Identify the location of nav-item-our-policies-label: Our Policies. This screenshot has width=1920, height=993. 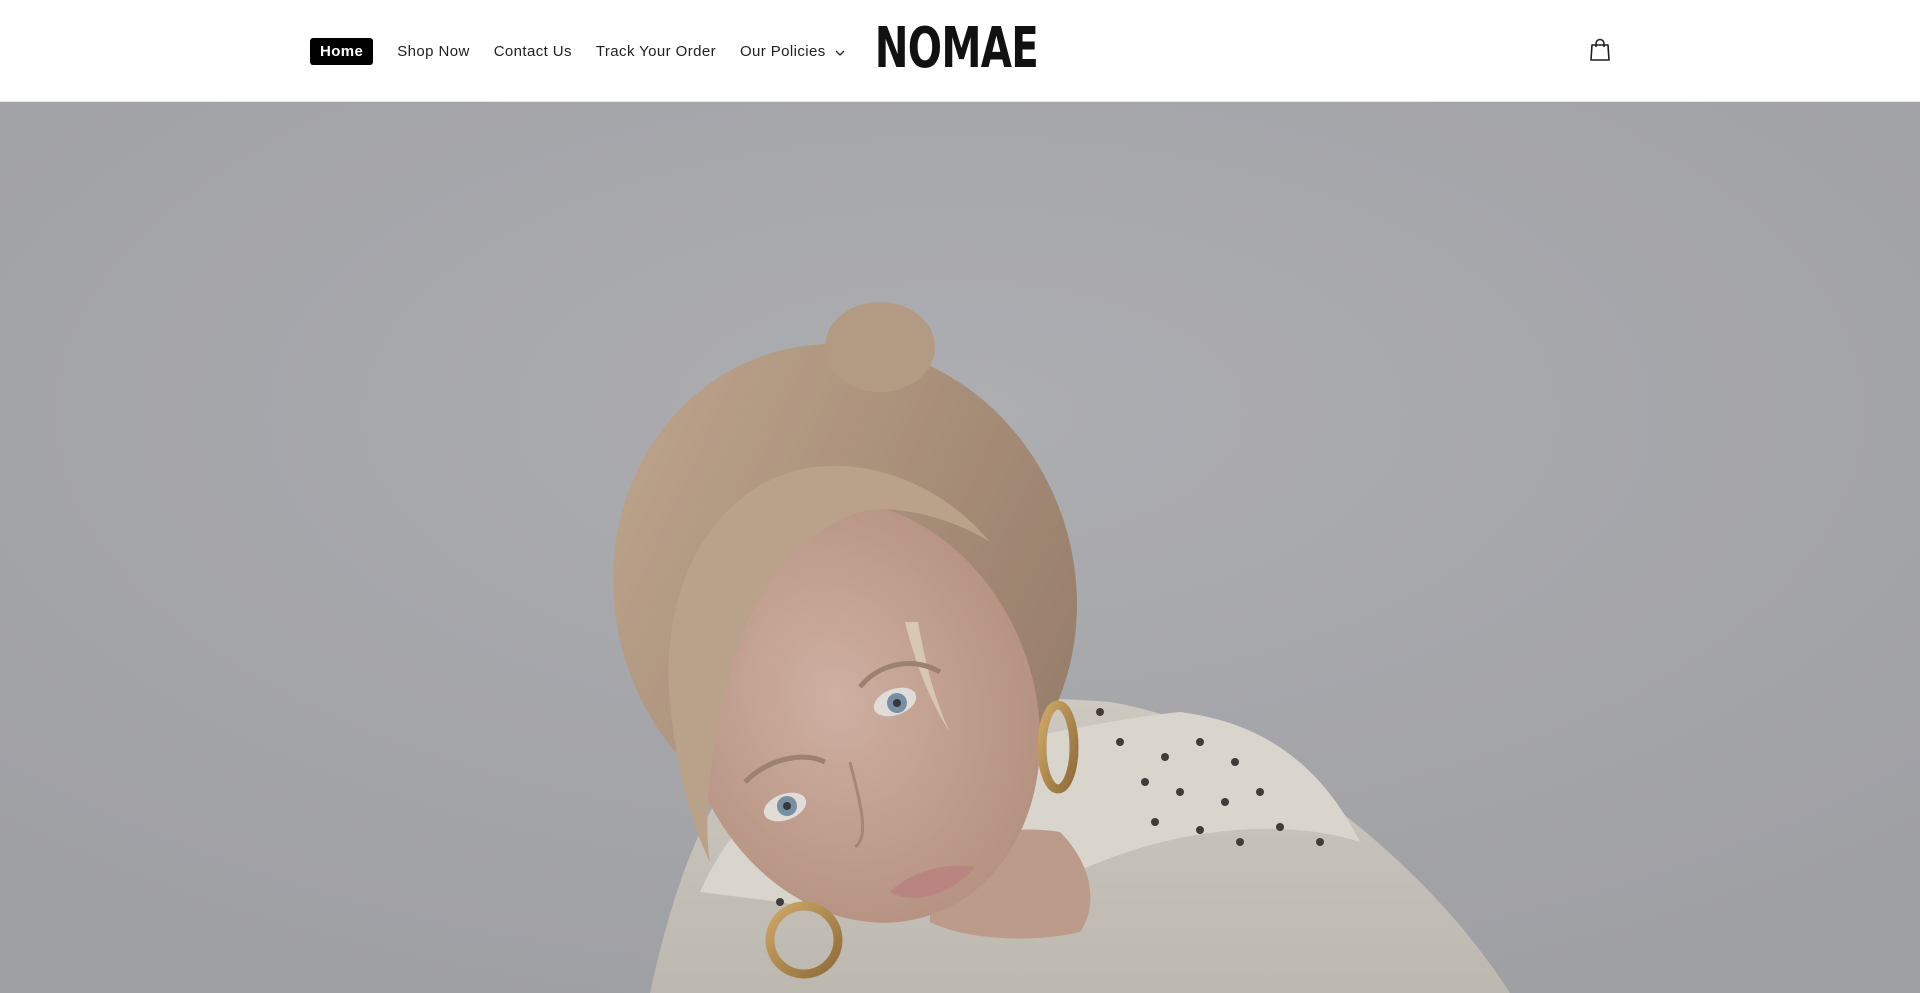
(782, 51).